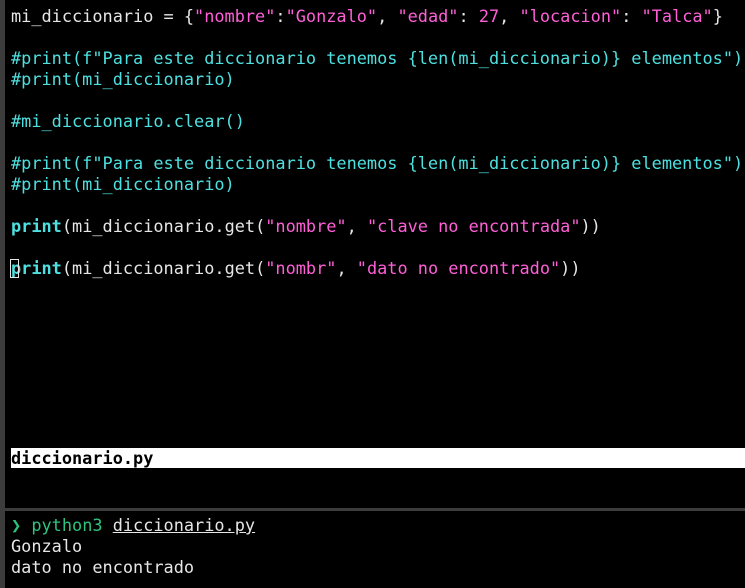 This screenshot has width=745, height=588. I want to click on code-line-6: #mi_diccionario.clear(), so click(128, 121).